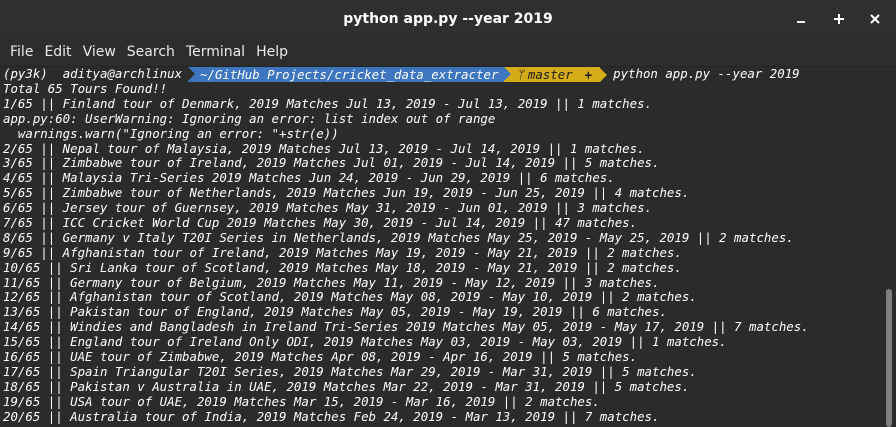 The width and height of the screenshot is (896, 427). What do you see at coordinates (588, 74) in the screenshot?
I see `git-status-icon: +` at bounding box center [588, 74].